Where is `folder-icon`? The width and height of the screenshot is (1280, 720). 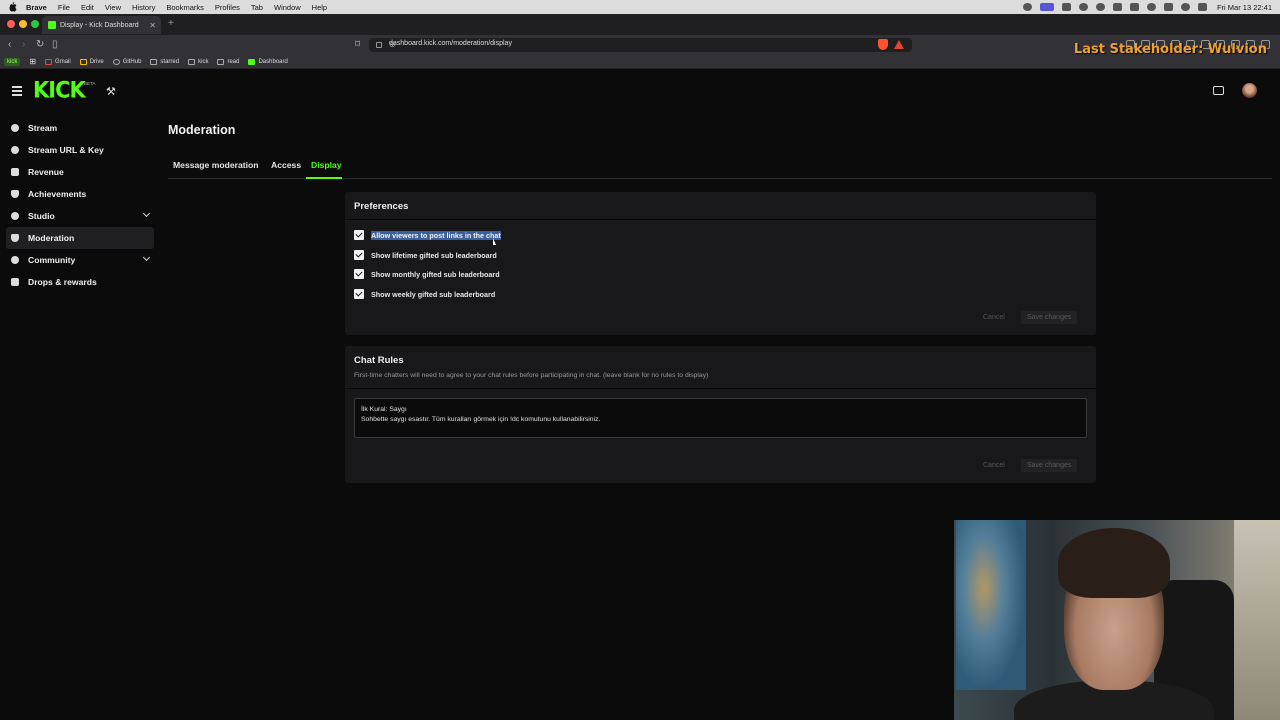
folder-icon is located at coordinates (221, 61).